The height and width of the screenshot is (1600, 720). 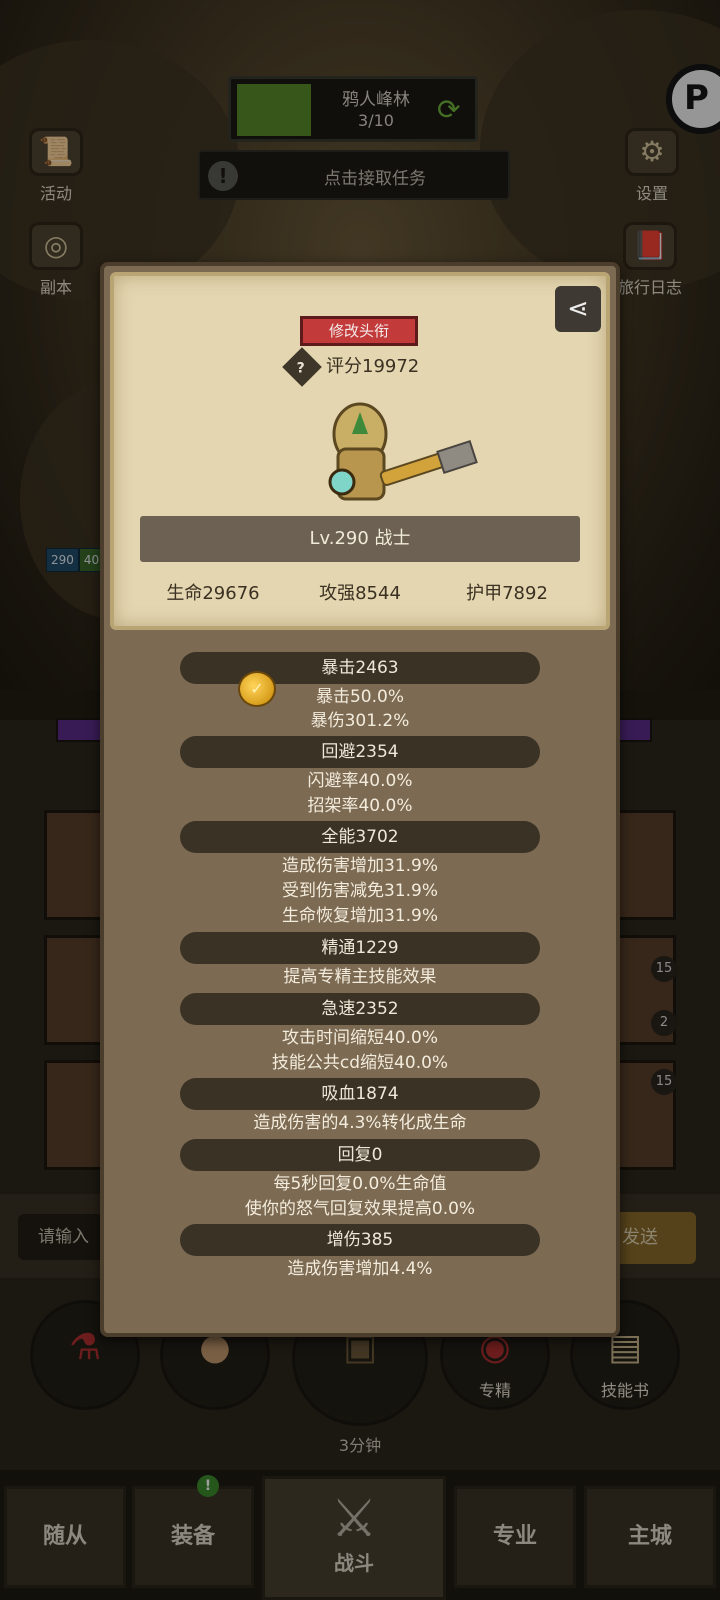 What do you see at coordinates (360, 1123) in the screenshot?
I see `stat-line: 造成伤害的4.3%转化成生命` at bounding box center [360, 1123].